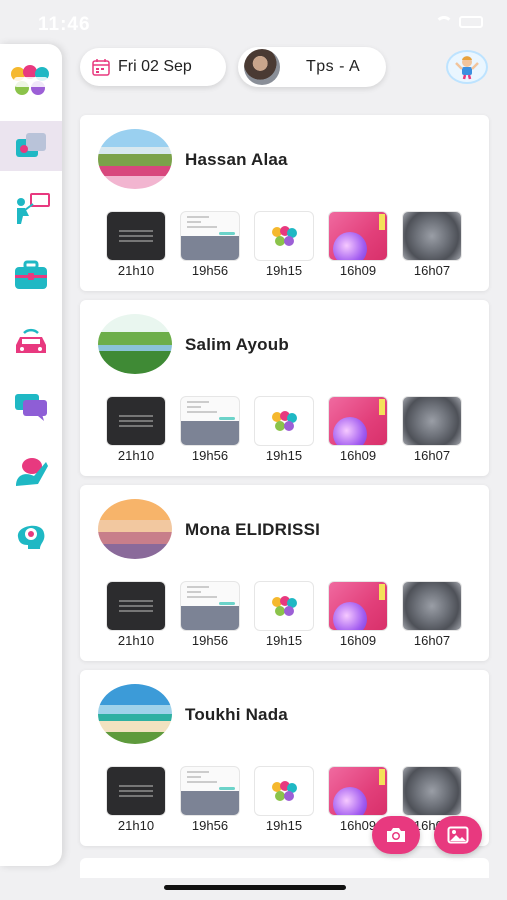 This screenshot has height=900, width=507. Describe the element at coordinates (101, 67) in the screenshot. I see `calendar-icon` at that location.